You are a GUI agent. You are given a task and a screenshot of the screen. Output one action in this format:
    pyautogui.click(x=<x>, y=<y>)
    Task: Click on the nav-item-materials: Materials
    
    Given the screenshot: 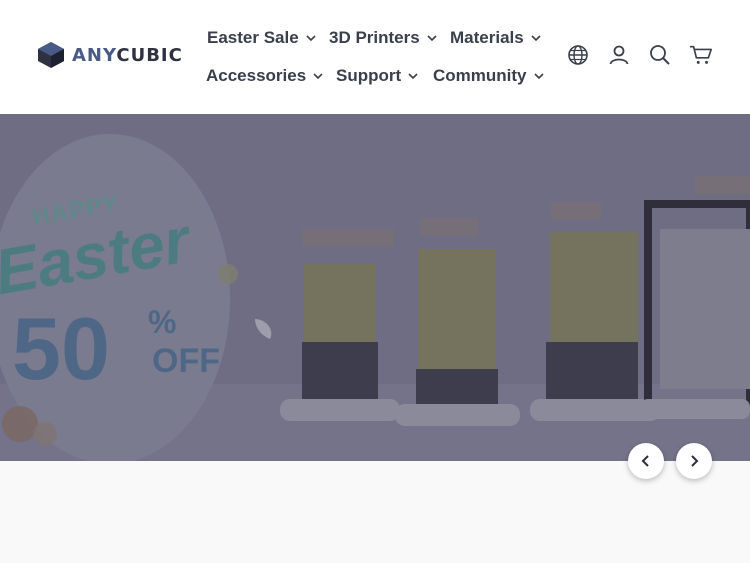 What is the action you would take?
    pyautogui.click(x=495, y=38)
    